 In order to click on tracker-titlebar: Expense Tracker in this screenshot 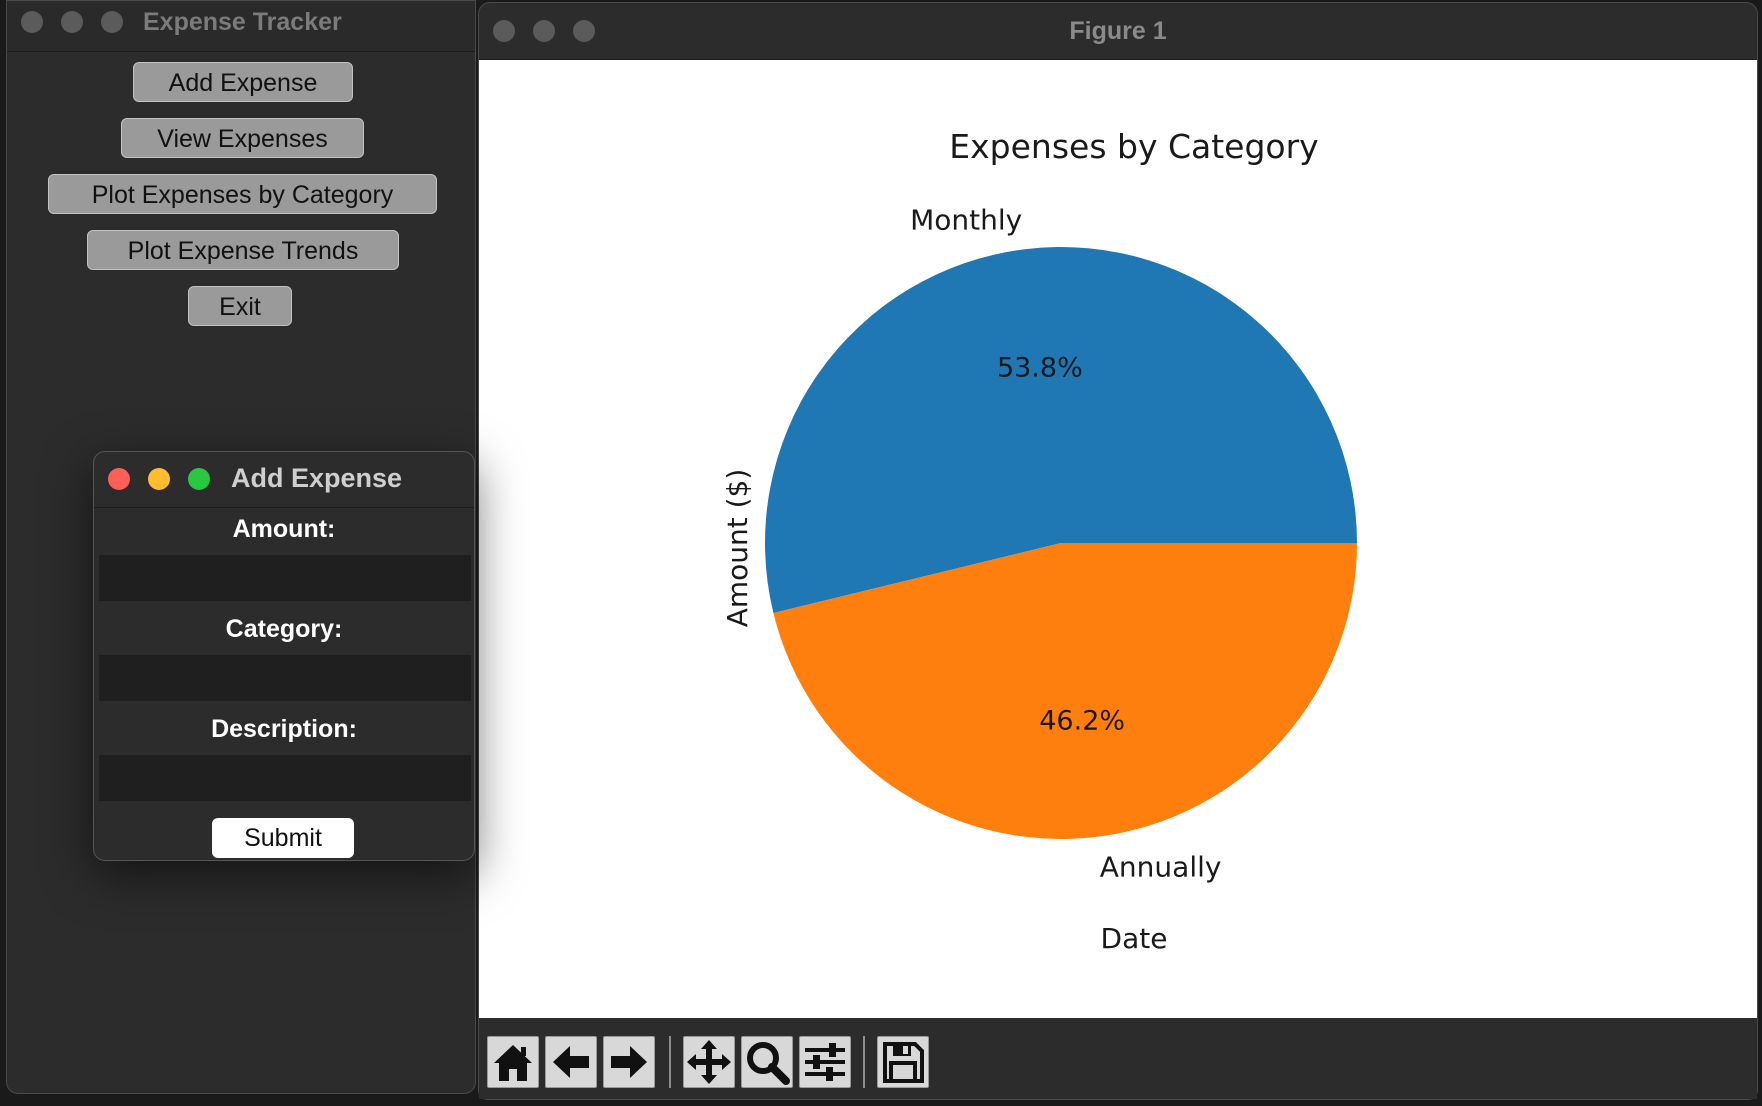, I will do `click(241, 26)`.